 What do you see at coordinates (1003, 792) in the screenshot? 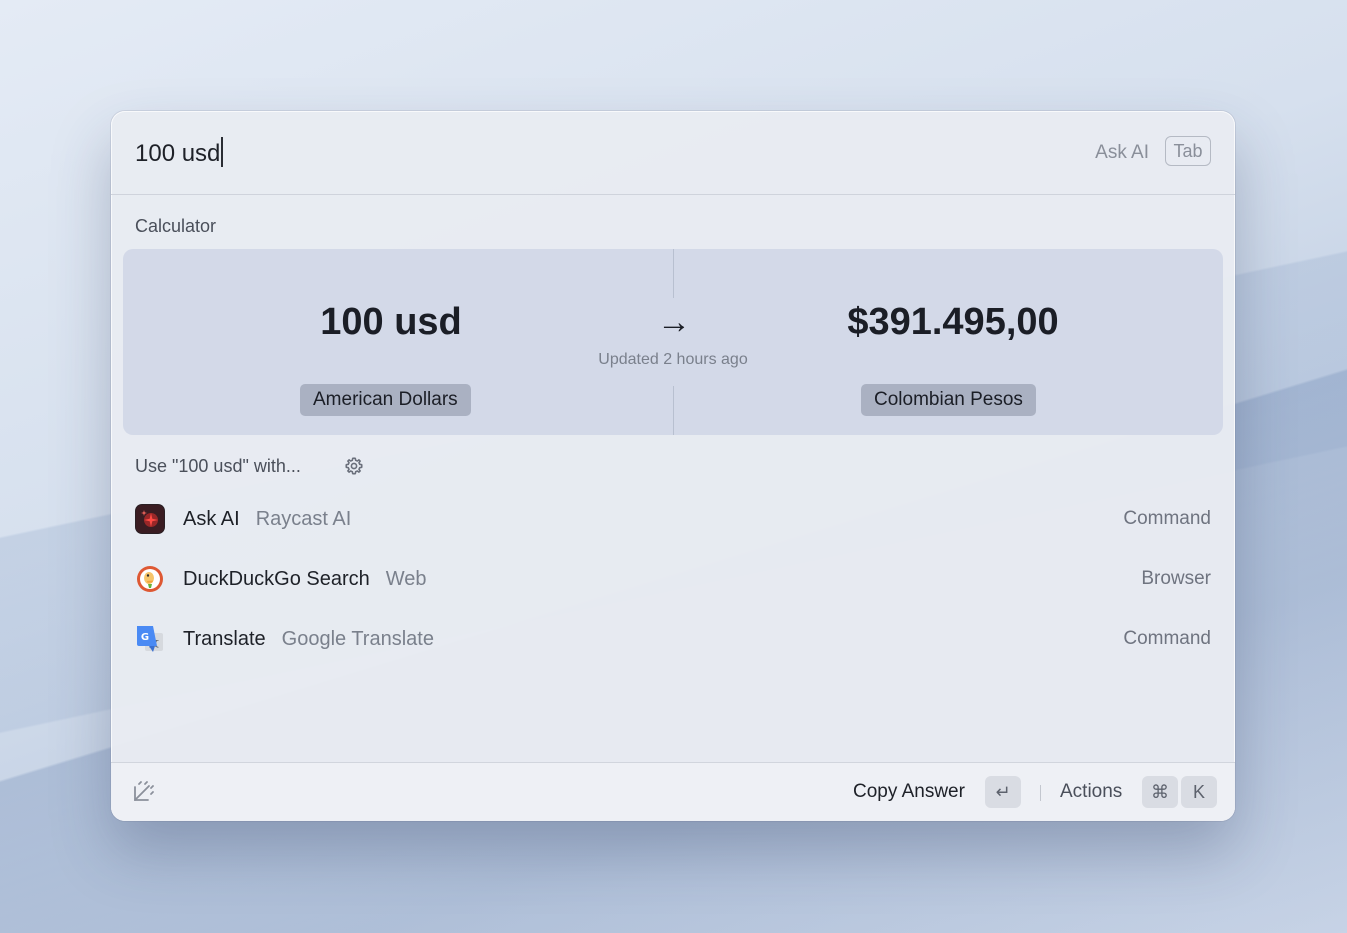
I see `return-key-badge: ↵` at bounding box center [1003, 792].